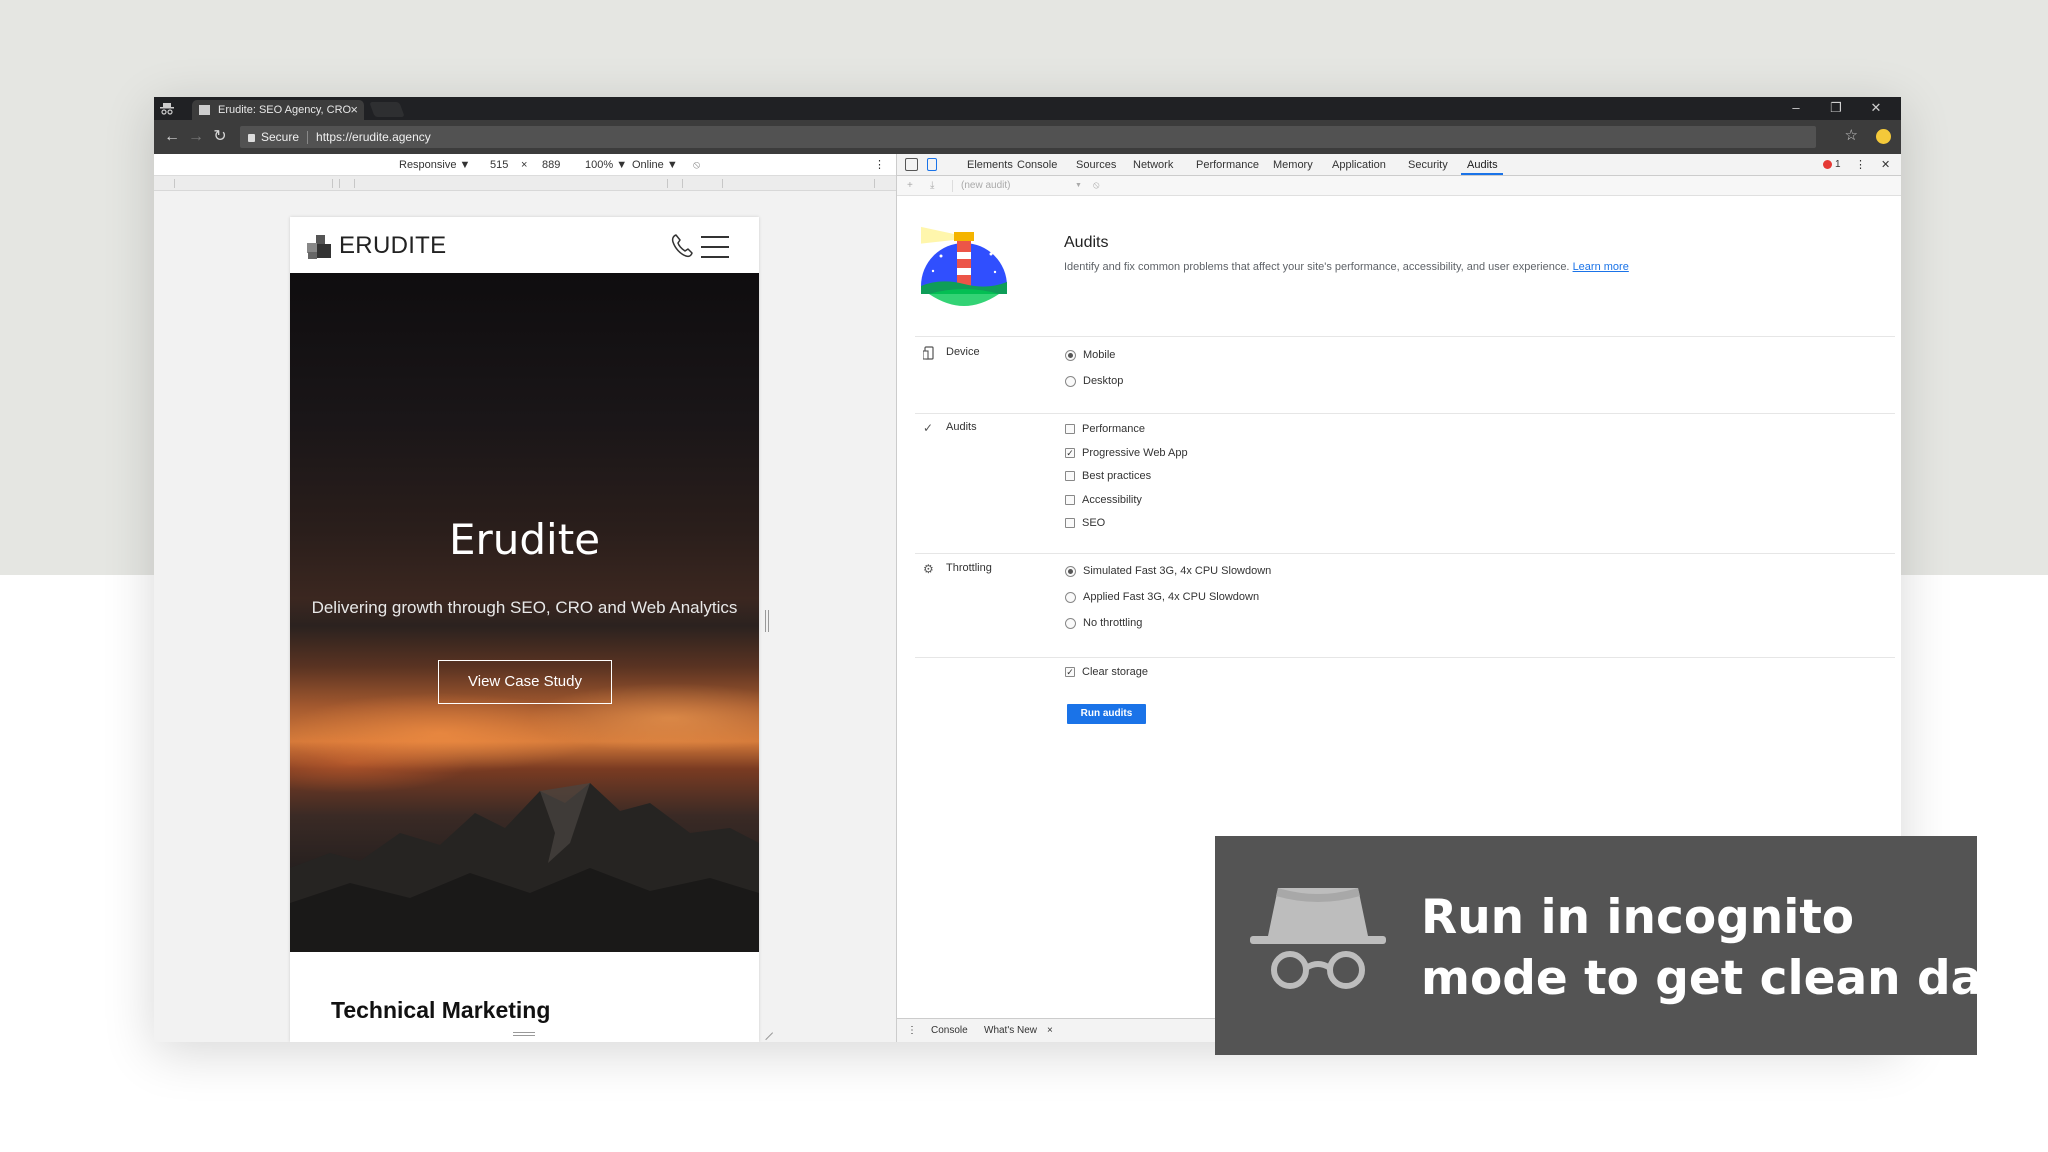 The height and width of the screenshot is (1152, 2048). Describe the element at coordinates (1876, 108) in the screenshot. I see `close-window-button: ✕` at that location.